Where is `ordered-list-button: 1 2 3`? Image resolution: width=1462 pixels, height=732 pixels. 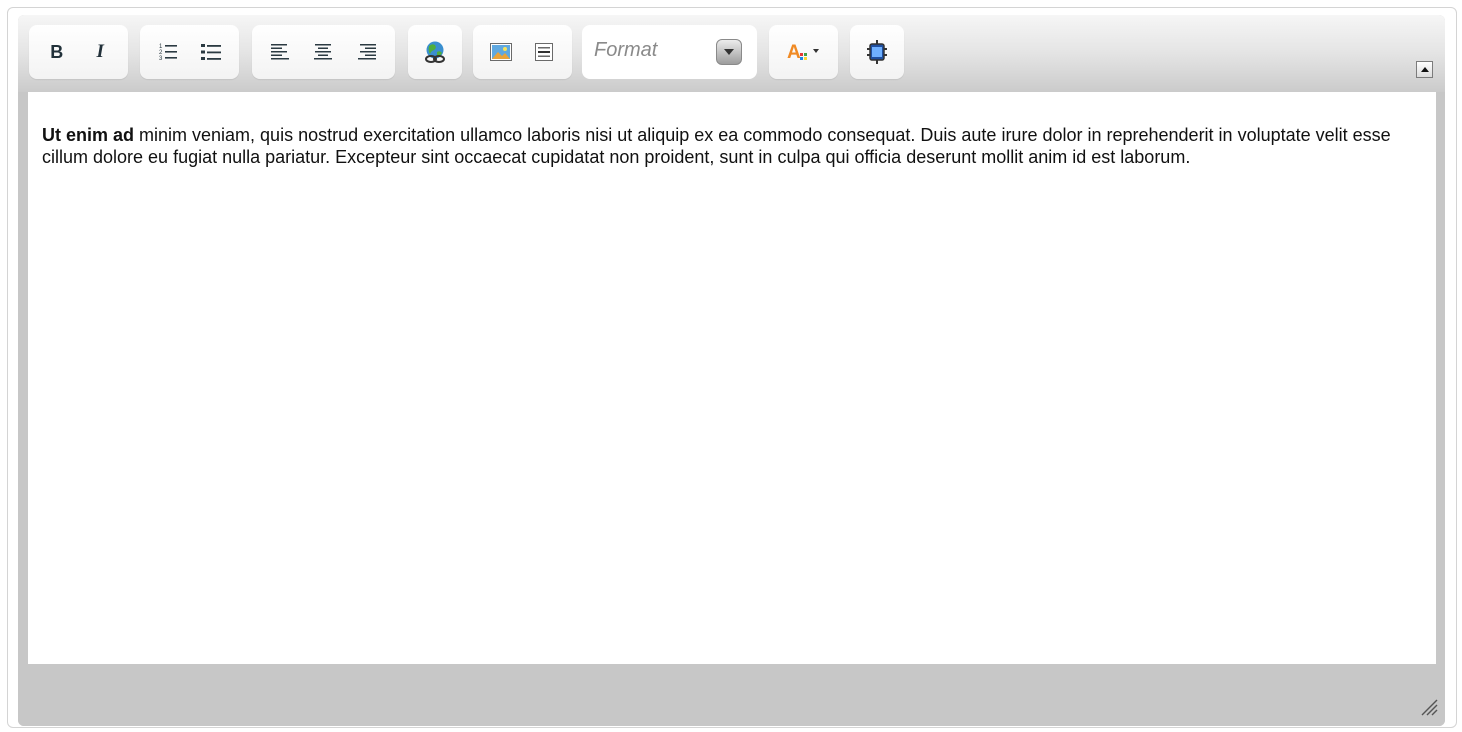 ordered-list-button: 1 2 3 is located at coordinates (168, 52).